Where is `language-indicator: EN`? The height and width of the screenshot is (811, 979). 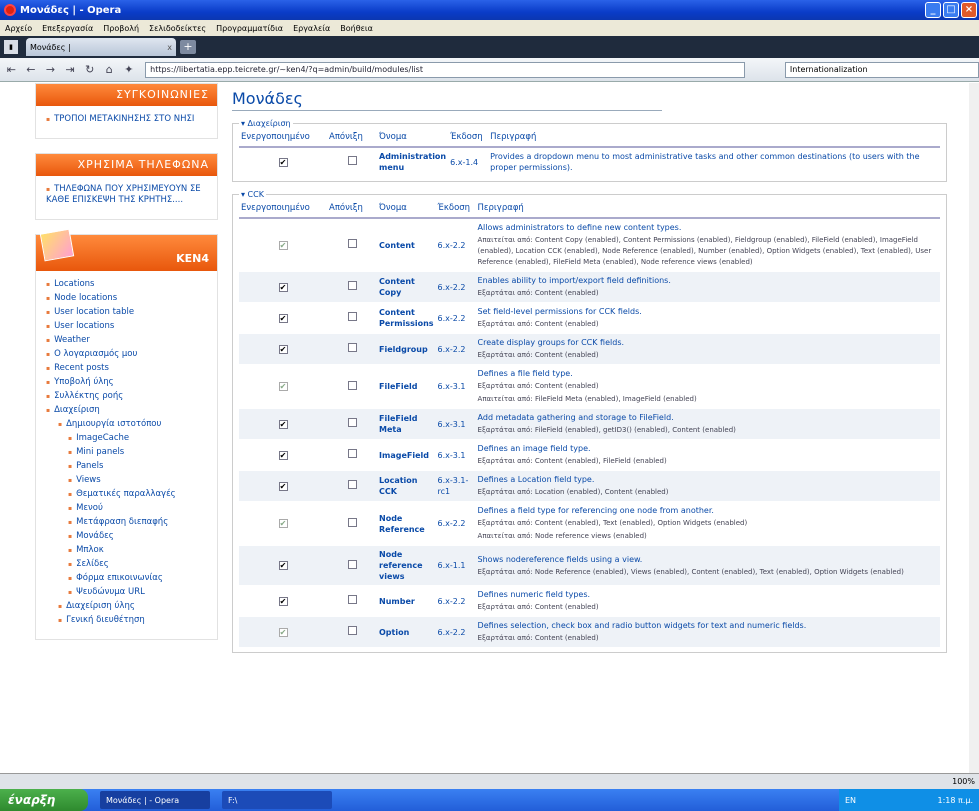 language-indicator: EN is located at coordinates (850, 800).